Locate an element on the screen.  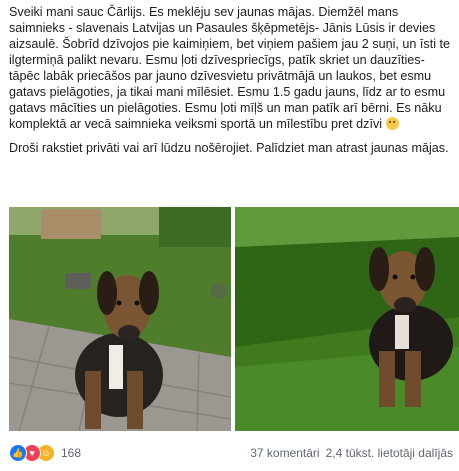
reactions-count: 168 is located at coordinates (71, 453).